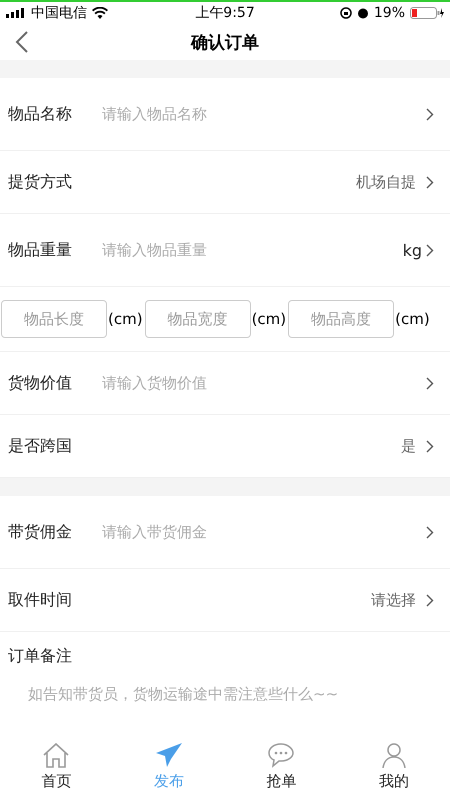 This screenshot has height=800, width=450. I want to click on input-field: 物品宽度, so click(197, 319).